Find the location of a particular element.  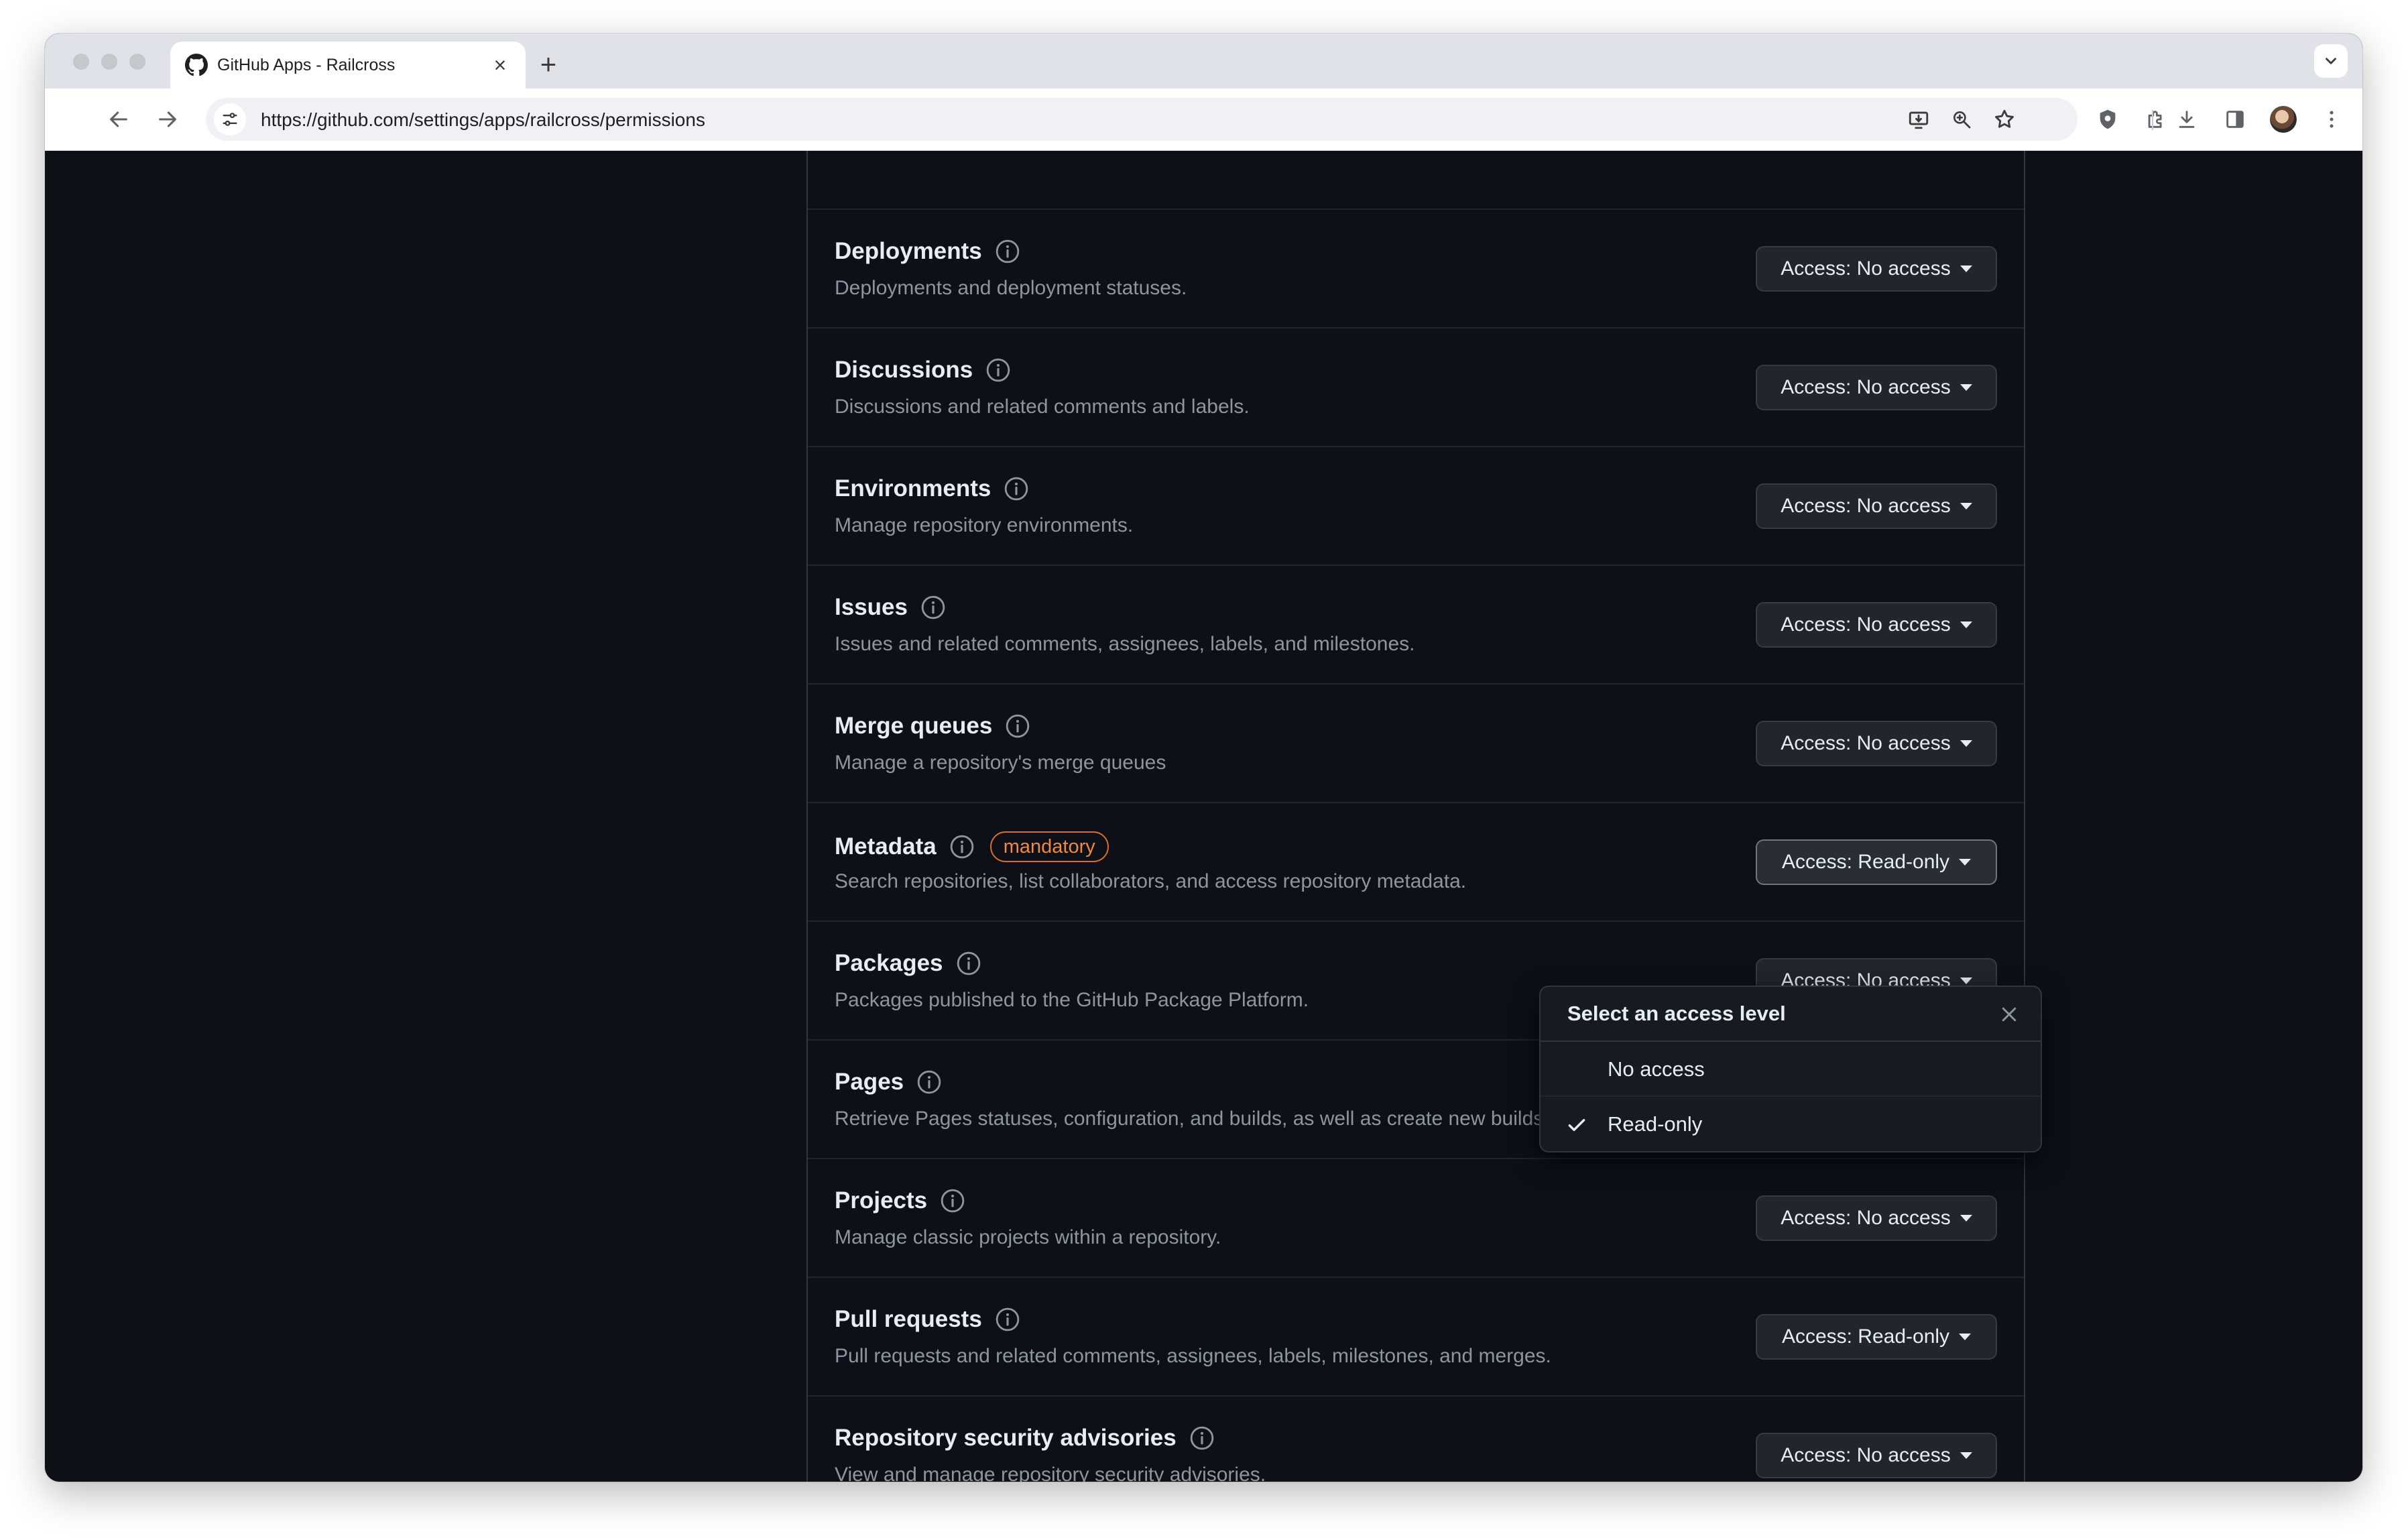

permission-title: Repository security advisories is located at coordinates (1025, 1438).